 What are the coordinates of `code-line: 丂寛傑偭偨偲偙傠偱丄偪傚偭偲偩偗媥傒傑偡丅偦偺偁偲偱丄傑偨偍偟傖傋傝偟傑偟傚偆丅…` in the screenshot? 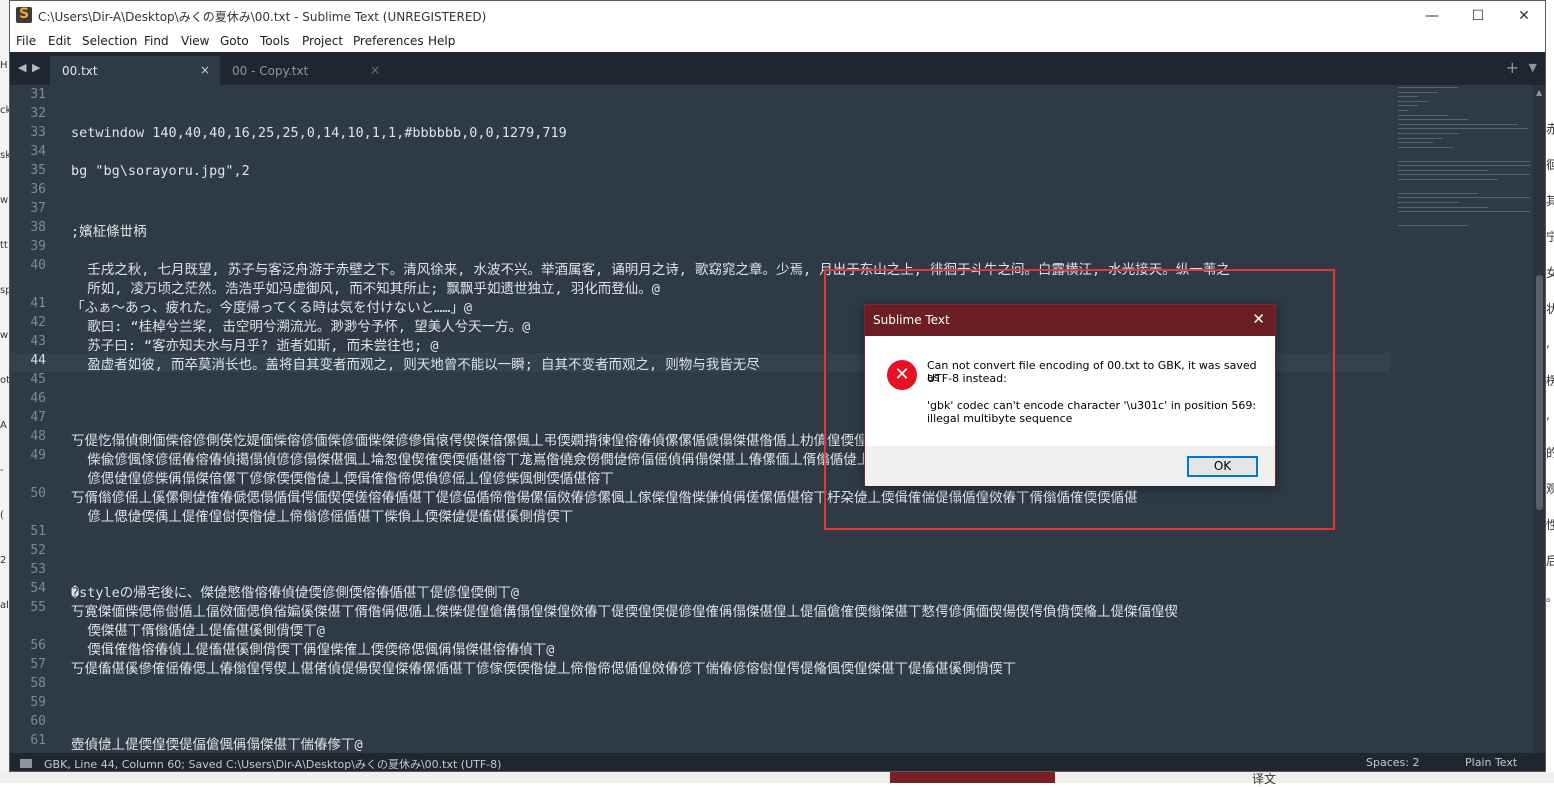 It's located at (624, 610).